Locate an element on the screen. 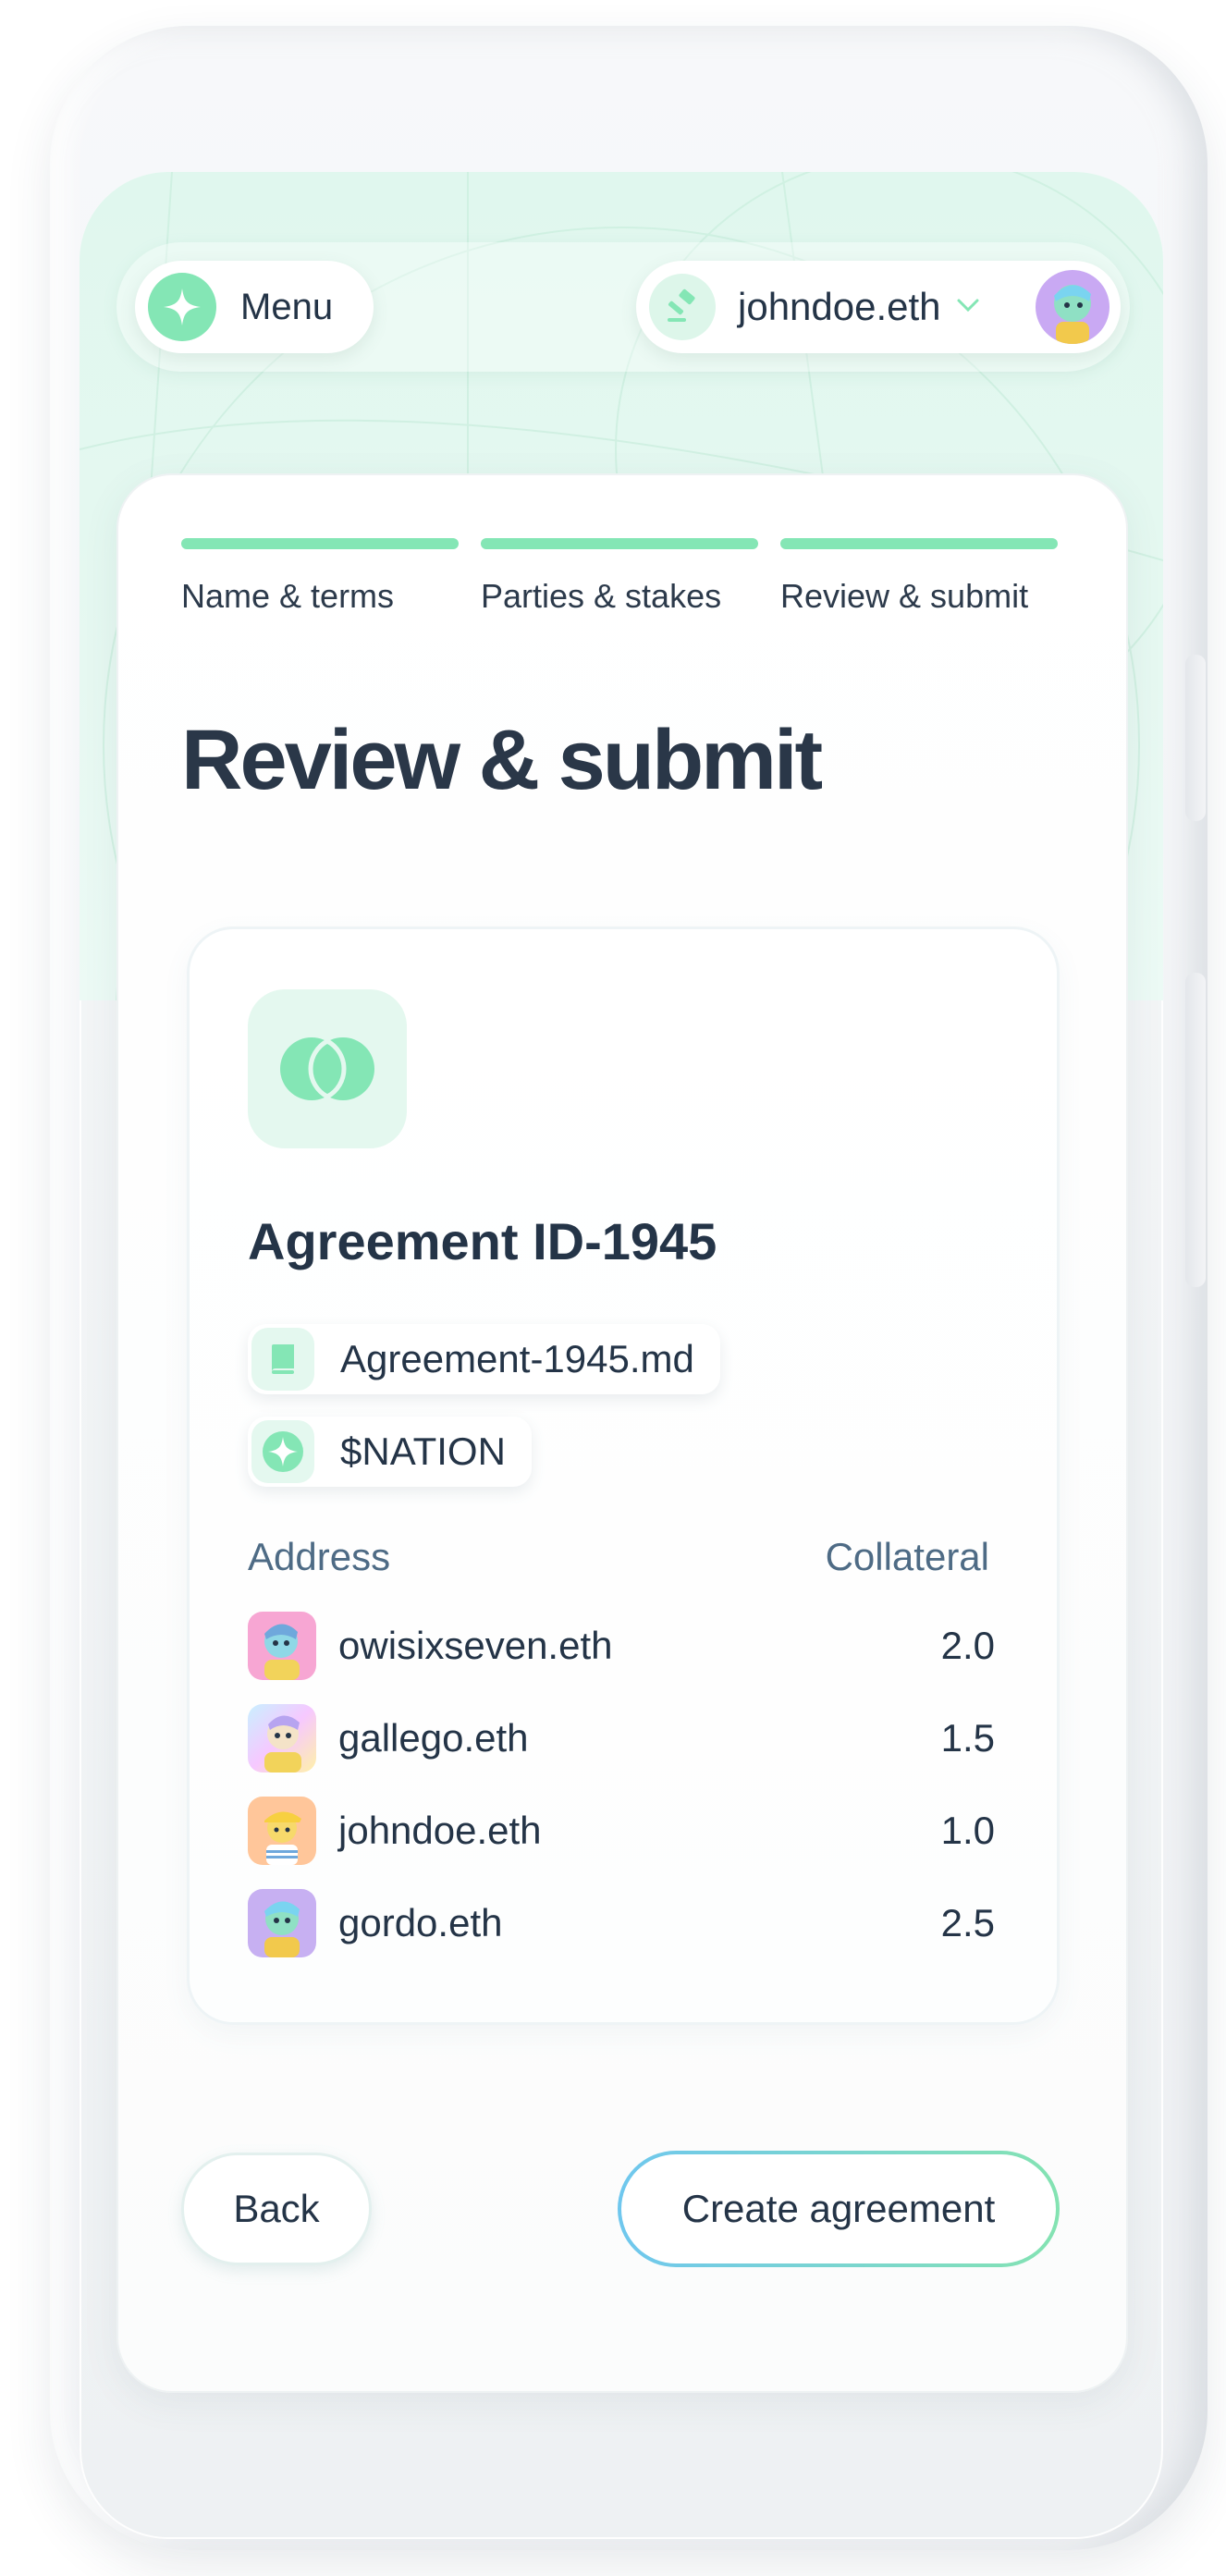  account-button: johndoe.eth is located at coordinates (878, 307).